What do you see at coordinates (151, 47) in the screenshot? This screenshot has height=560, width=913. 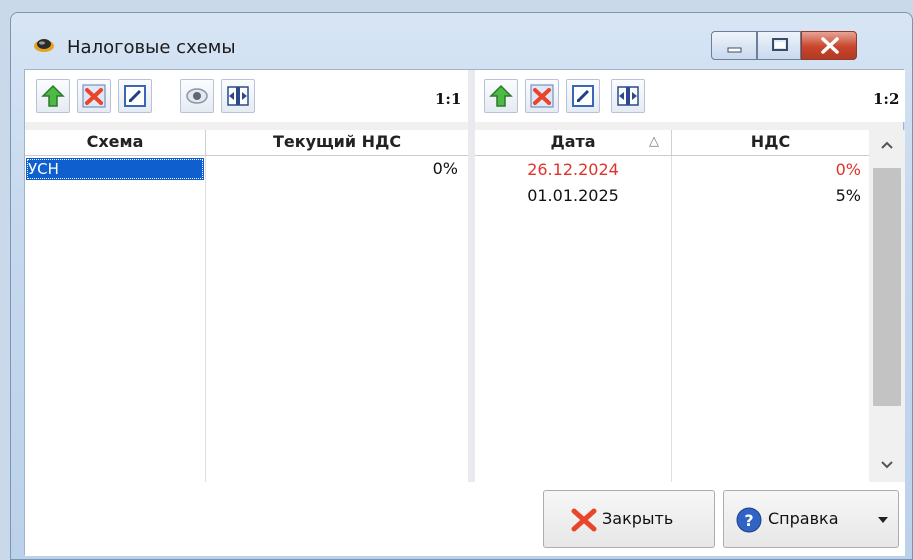 I see `window-title: Налоговые схемы` at bounding box center [151, 47].